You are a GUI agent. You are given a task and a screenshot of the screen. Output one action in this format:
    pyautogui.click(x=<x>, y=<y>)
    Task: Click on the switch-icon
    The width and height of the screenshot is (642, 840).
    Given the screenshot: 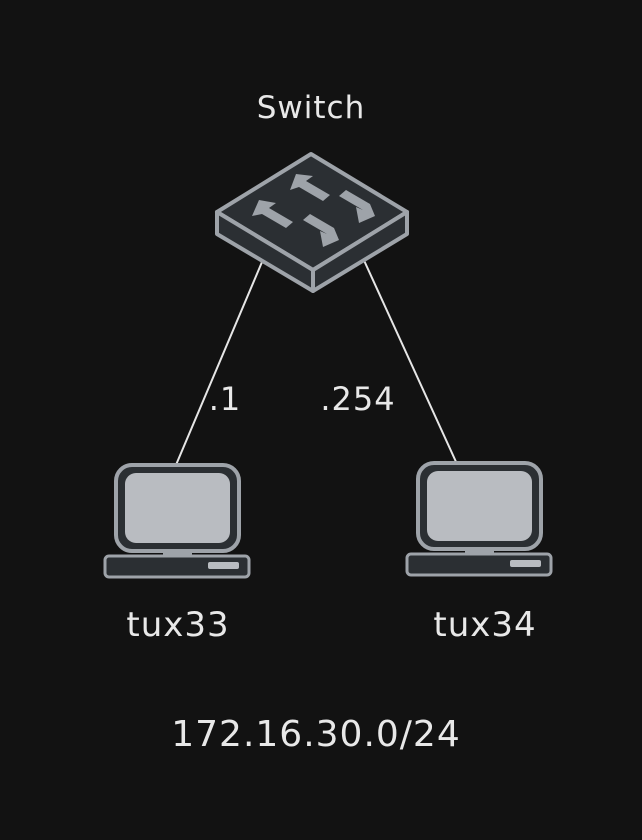 What is the action you would take?
    pyautogui.click(x=312, y=222)
    